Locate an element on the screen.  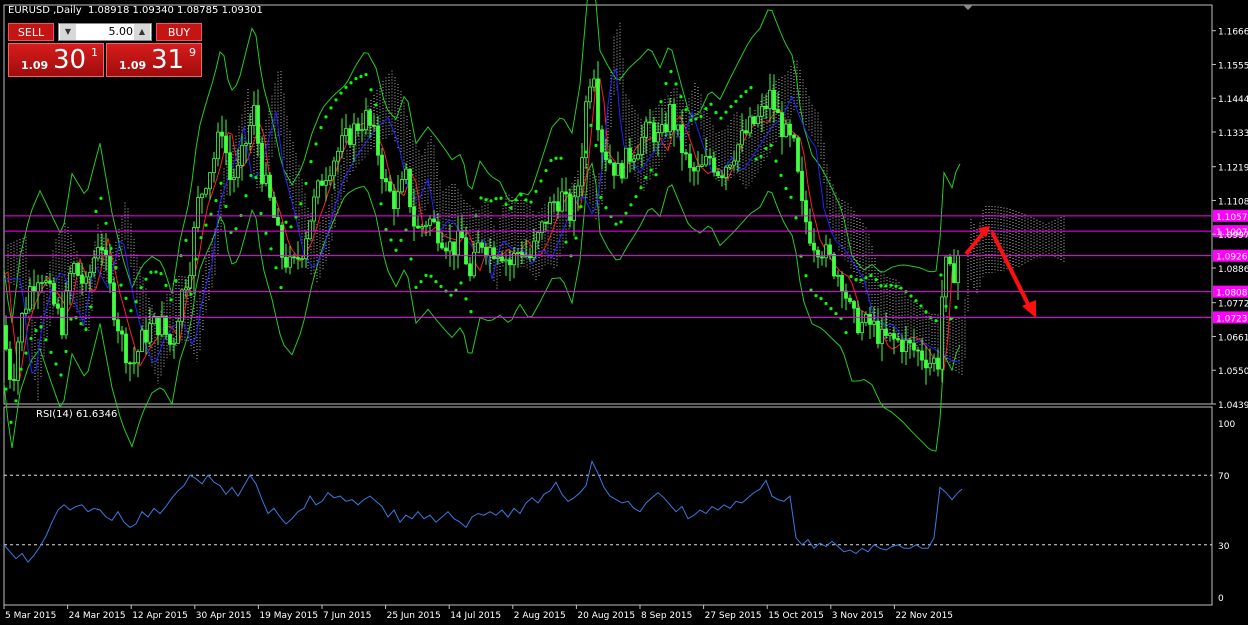
buy-button: BUY is located at coordinates (179, 32).